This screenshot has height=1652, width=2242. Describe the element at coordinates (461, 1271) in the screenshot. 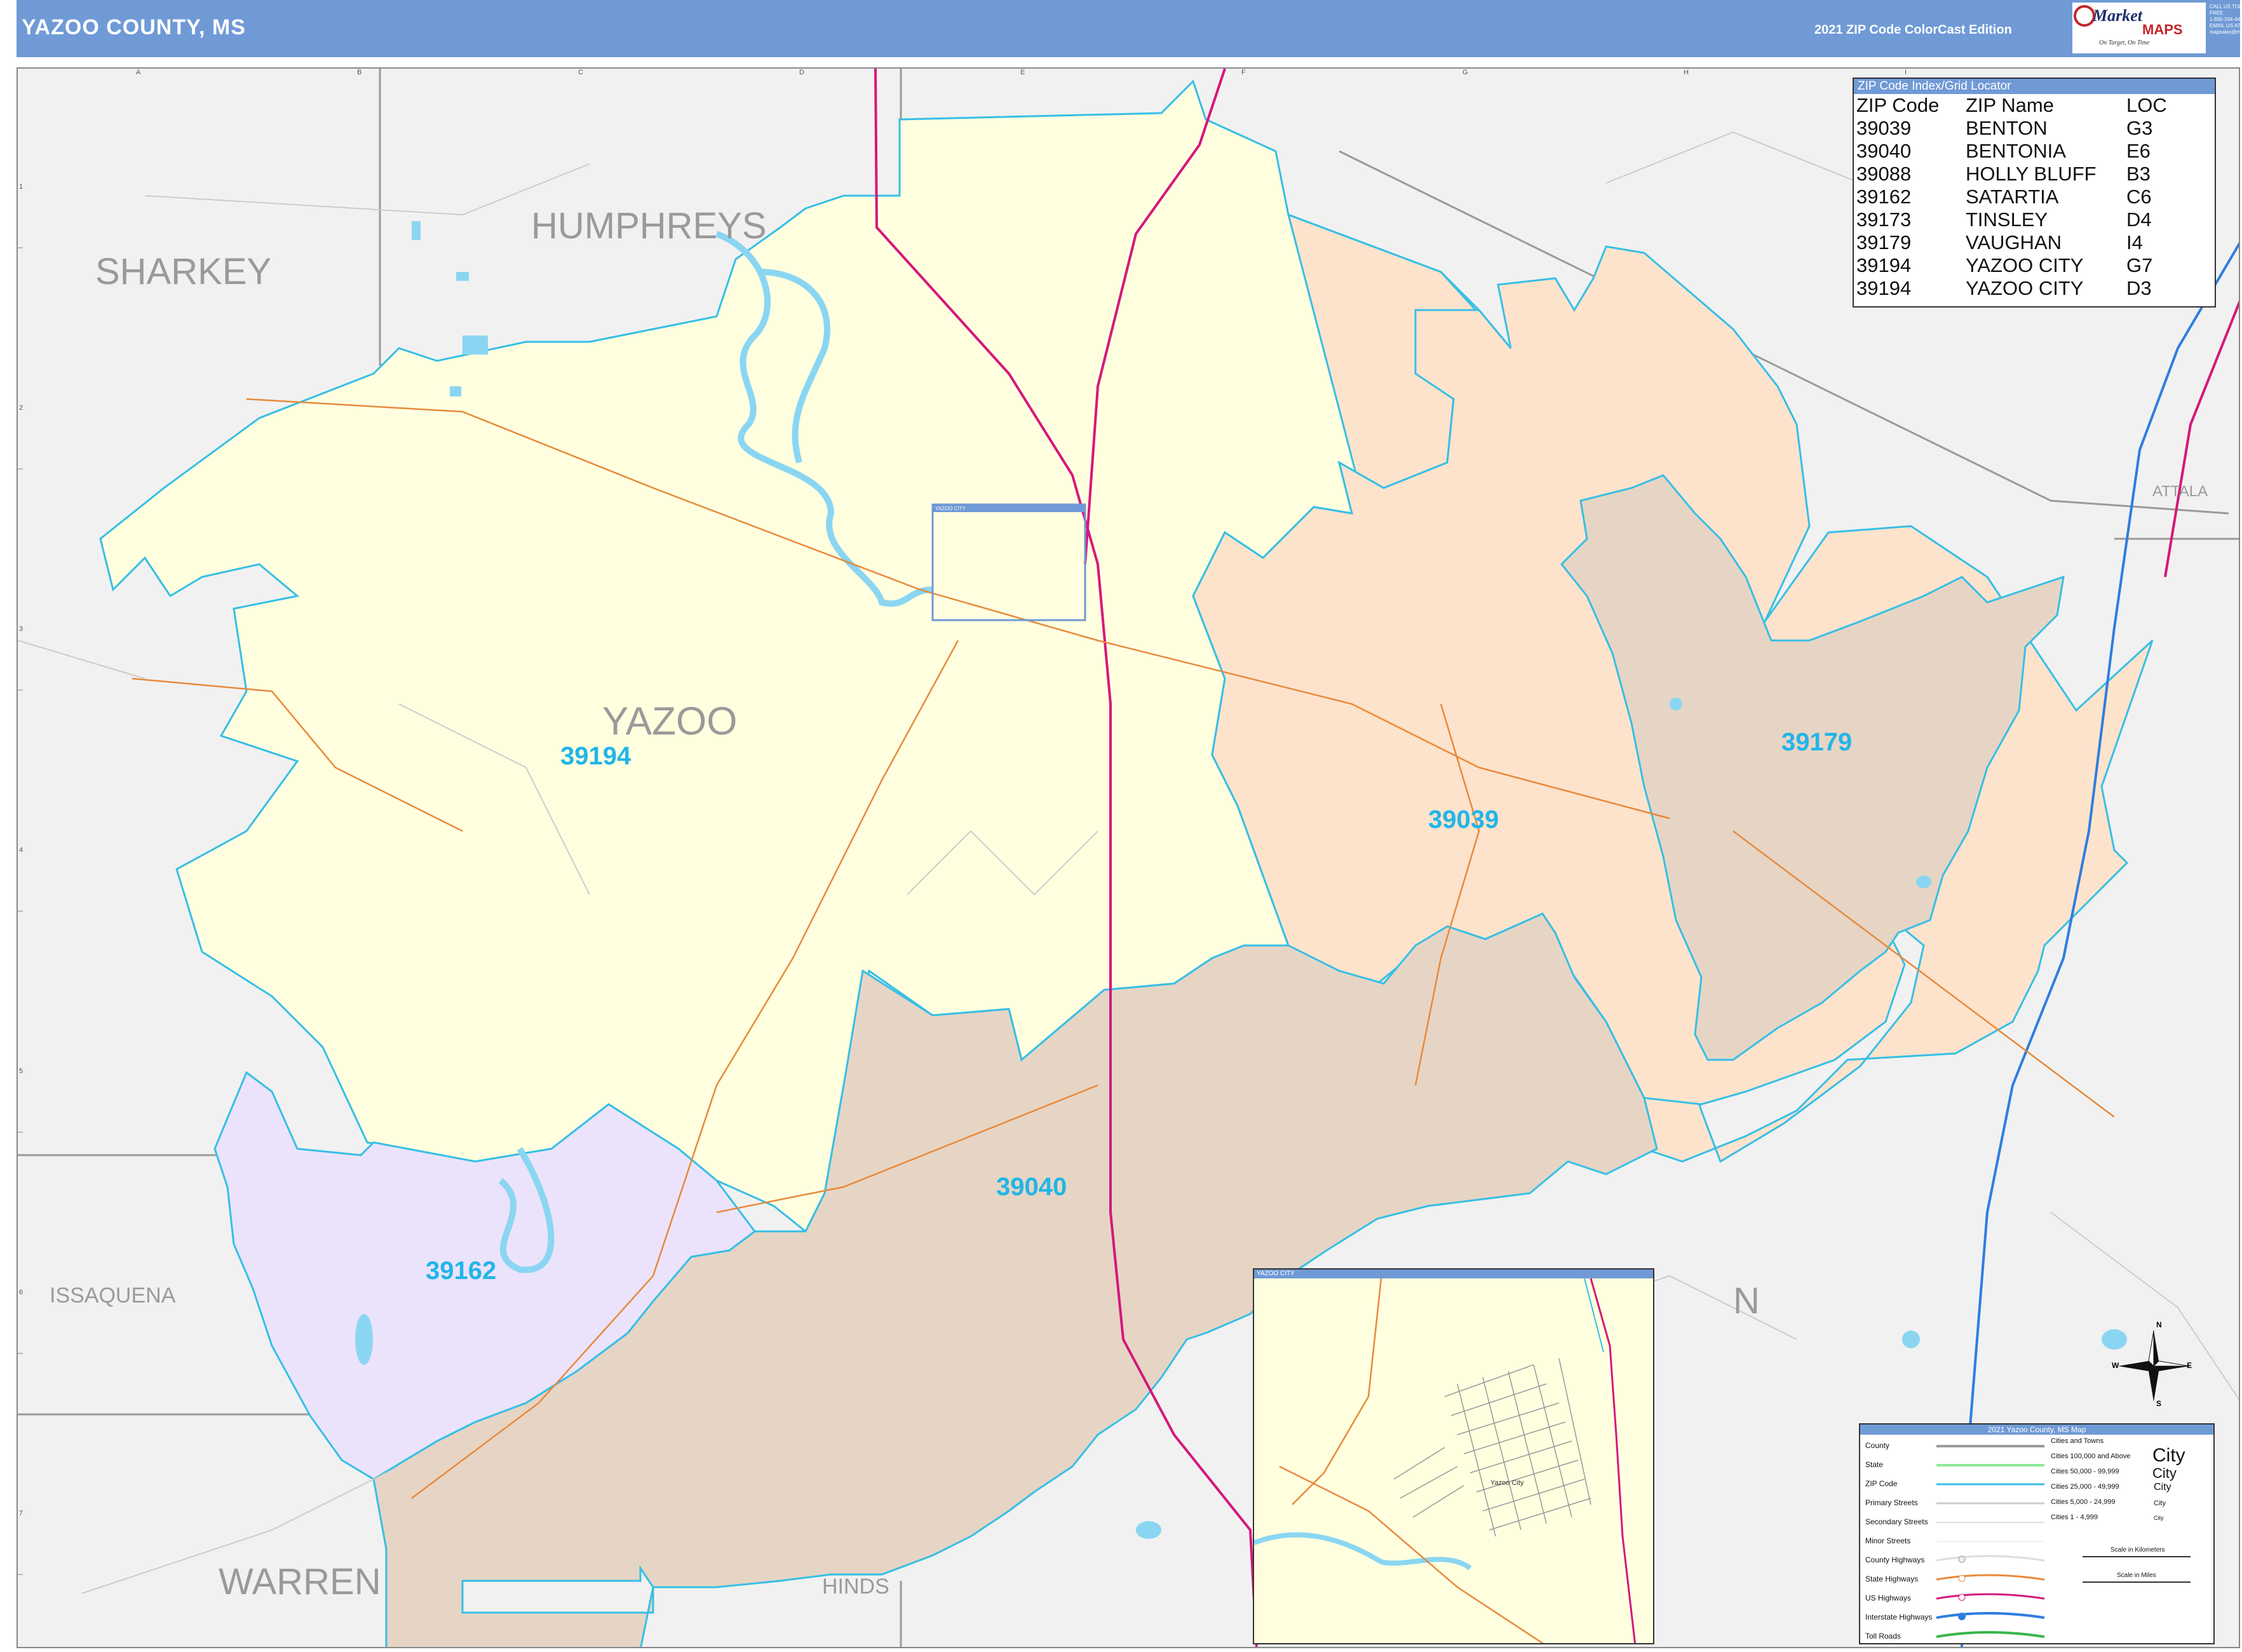

I see `zip-label-39162: 39162` at that location.